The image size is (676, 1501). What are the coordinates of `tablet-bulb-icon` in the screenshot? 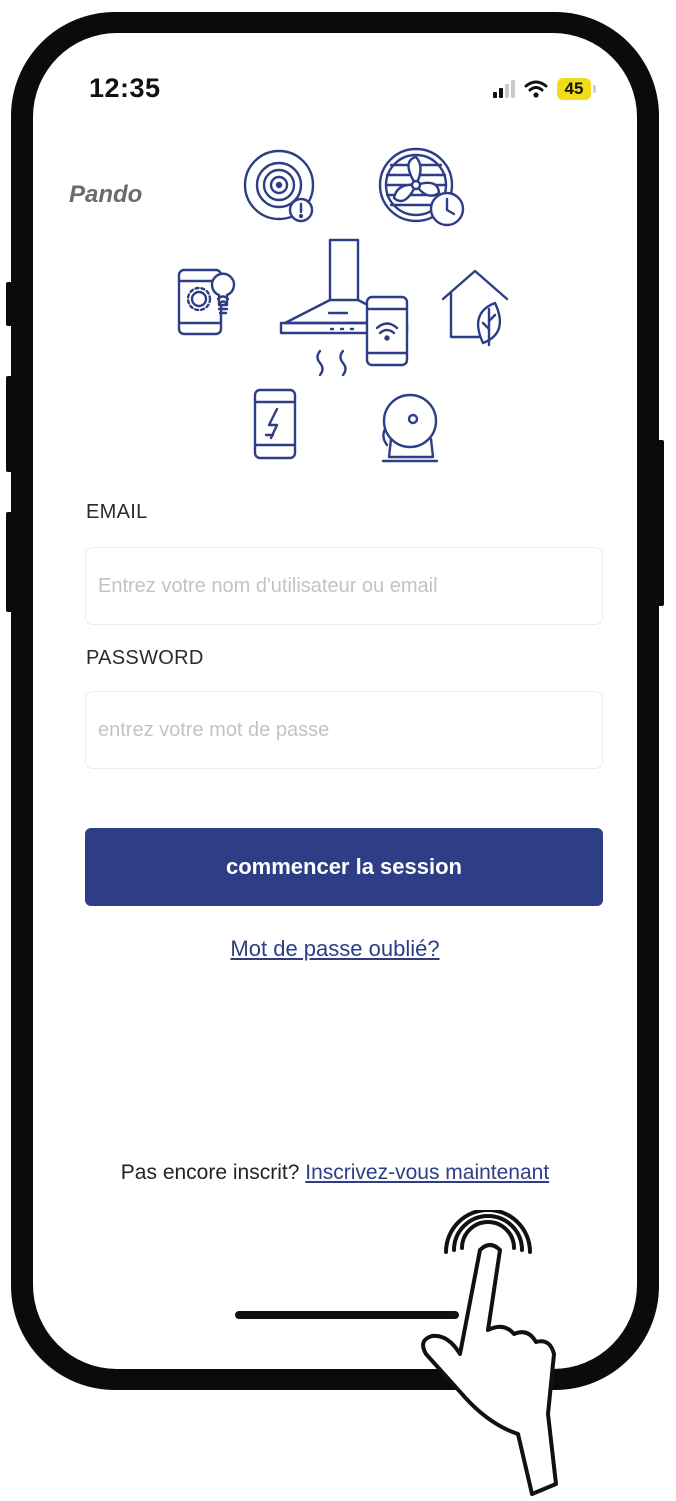 It's located at (206, 302).